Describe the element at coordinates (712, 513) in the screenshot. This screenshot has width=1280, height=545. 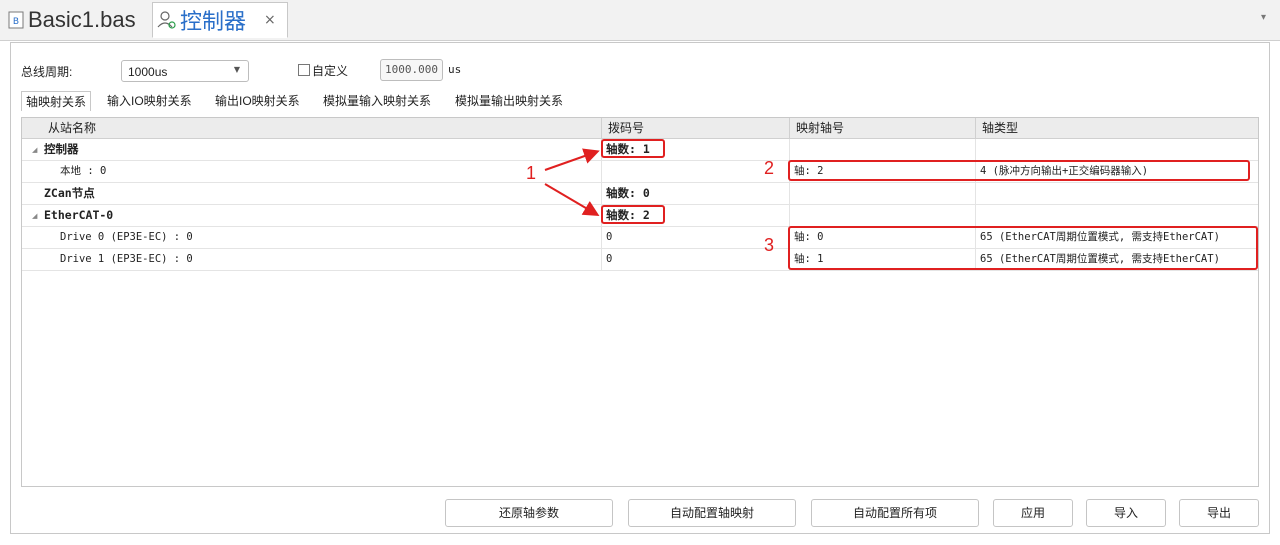
I see `auto-config-axis-mapping-button: 自动配置轴映射` at that location.